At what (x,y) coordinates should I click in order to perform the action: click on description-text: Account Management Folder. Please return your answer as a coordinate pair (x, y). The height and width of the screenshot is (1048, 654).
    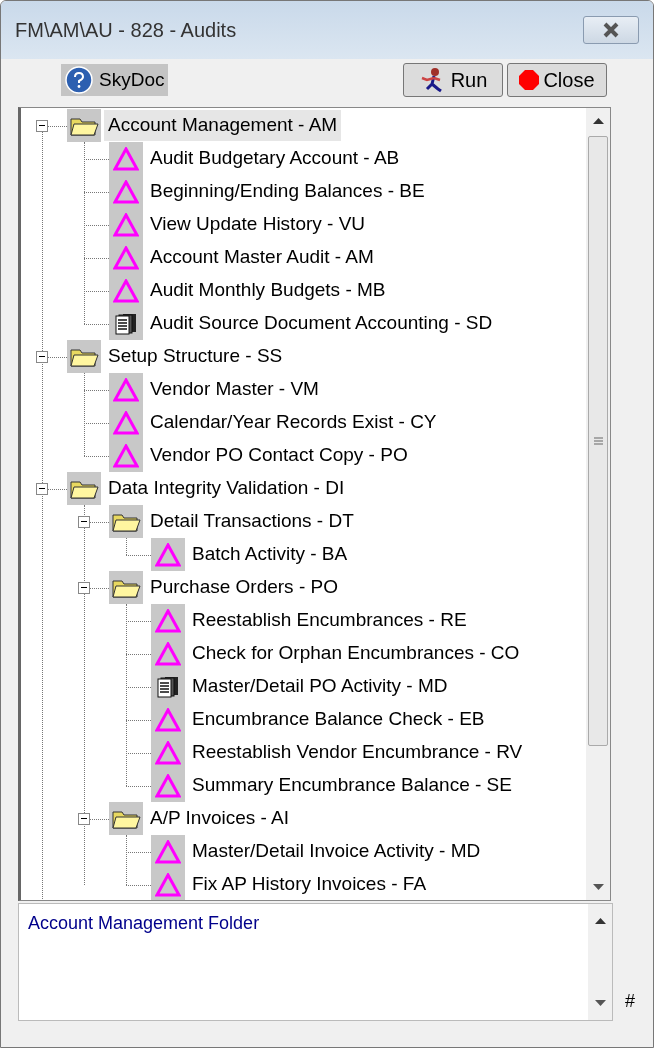
    Looking at the image, I should click on (144, 923).